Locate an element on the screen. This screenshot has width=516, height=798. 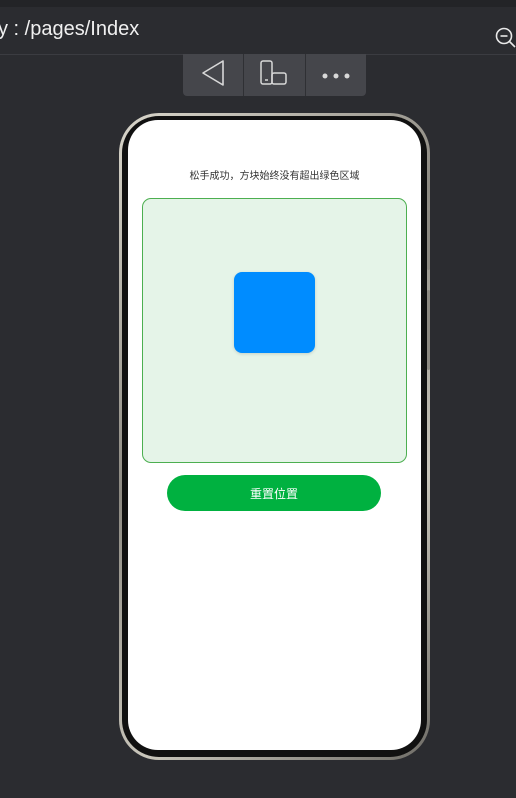
more-dots-icon is located at coordinates (336, 75).